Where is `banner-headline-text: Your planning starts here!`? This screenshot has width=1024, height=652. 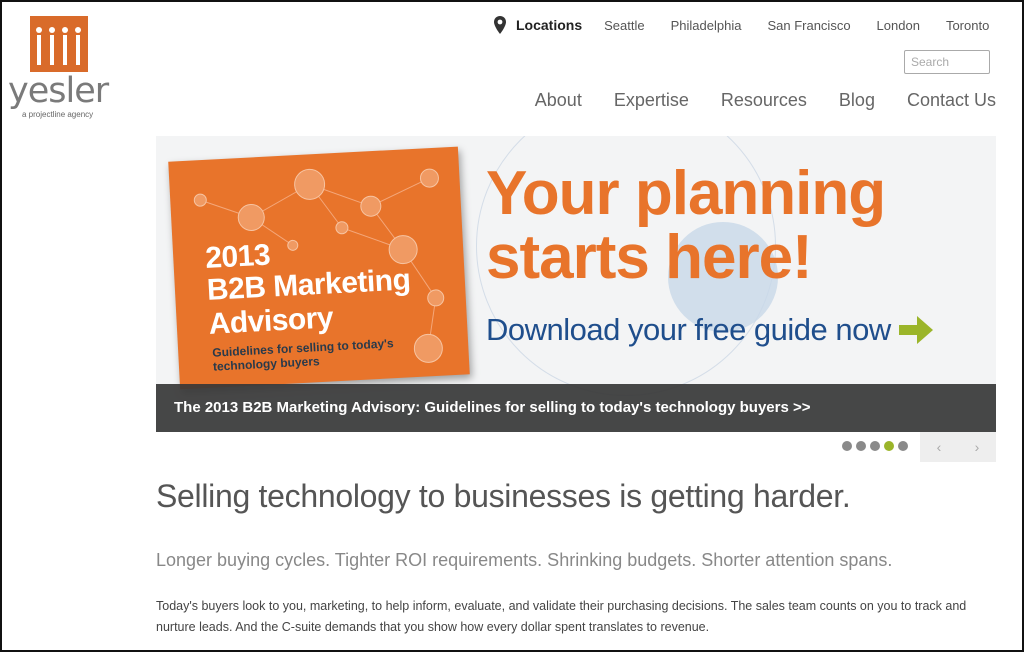 banner-headline-text: Your planning starts here! is located at coordinates (686, 225).